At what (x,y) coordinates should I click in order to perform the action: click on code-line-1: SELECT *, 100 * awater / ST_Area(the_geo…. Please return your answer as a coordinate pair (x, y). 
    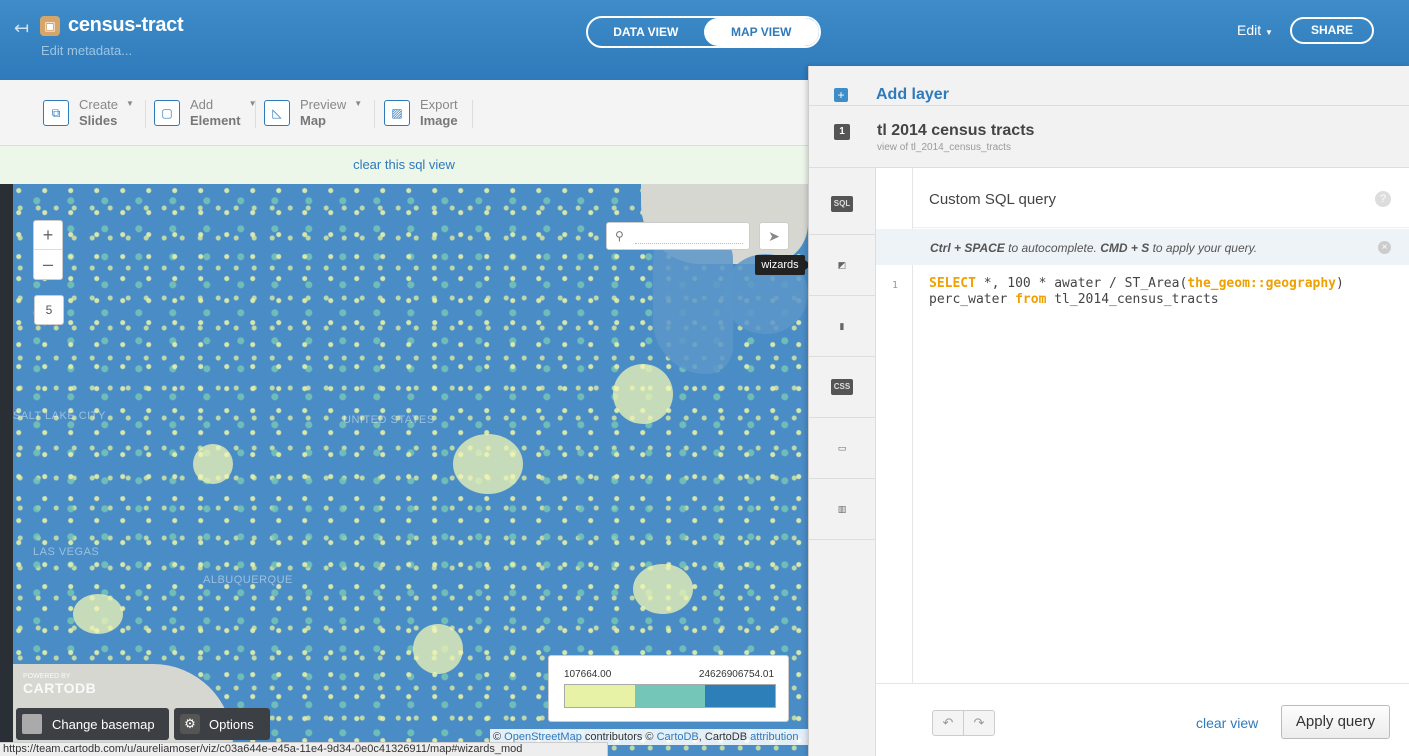
    Looking at the image, I should click on (1136, 283).